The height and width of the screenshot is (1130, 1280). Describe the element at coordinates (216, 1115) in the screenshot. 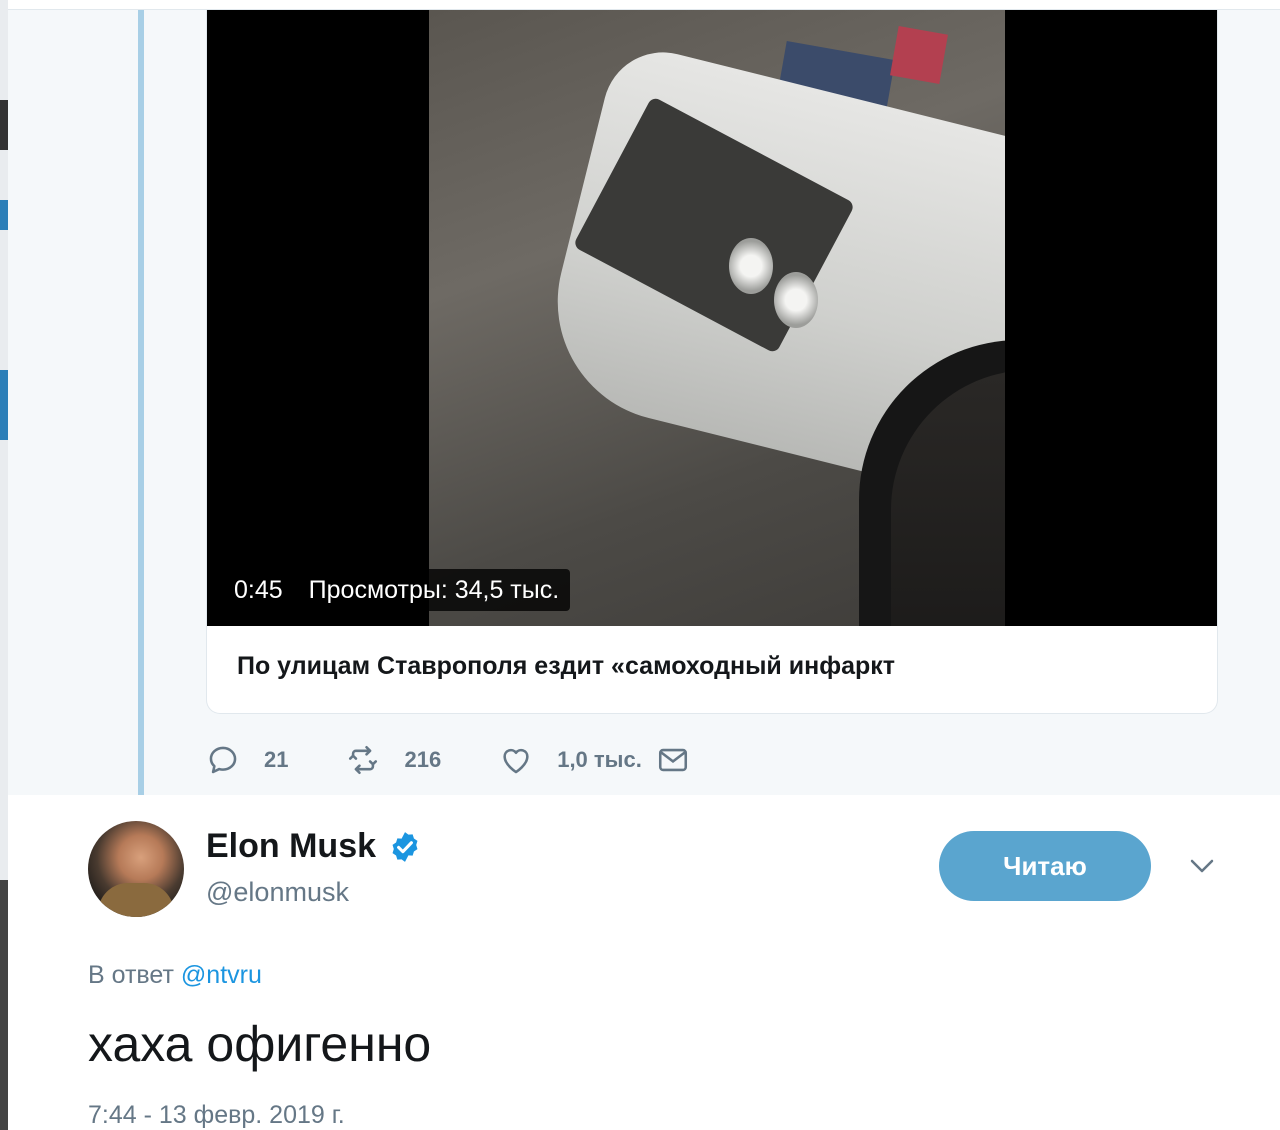

I see `tweet-timestamp: 7:44 - 13 февр. 2019 г.` at that location.